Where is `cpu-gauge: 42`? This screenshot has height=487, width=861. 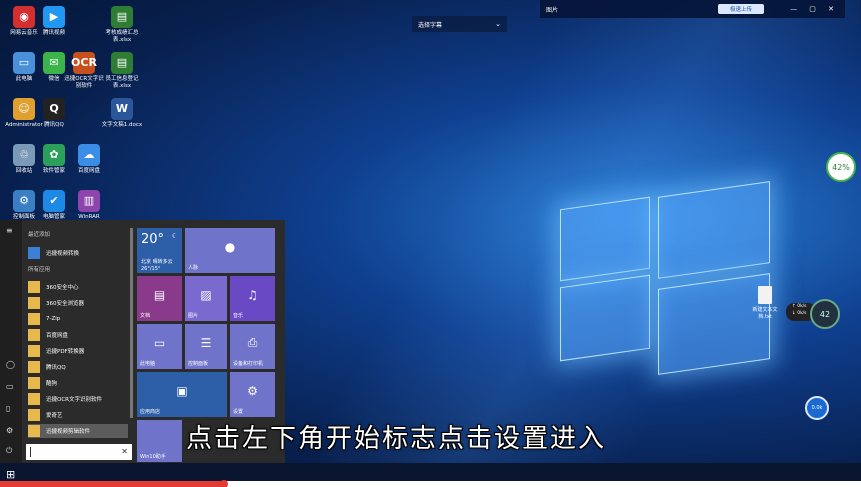 cpu-gauge: 42 is located at coordinates (825, 314).